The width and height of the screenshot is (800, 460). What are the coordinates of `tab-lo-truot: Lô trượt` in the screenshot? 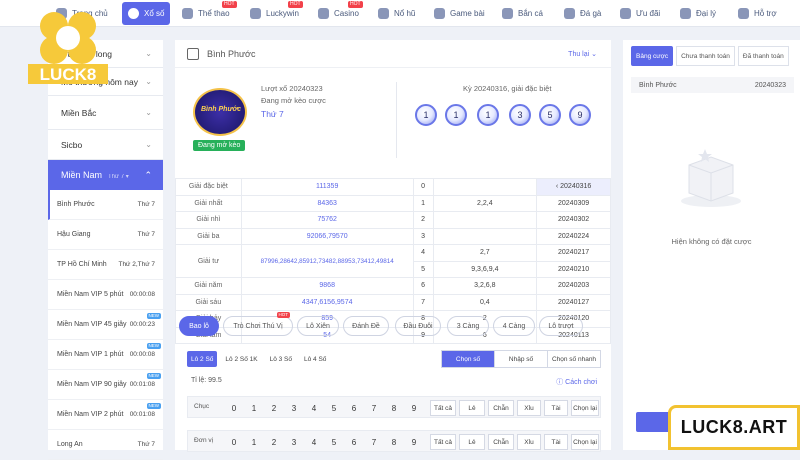 It's located at (561, 326).